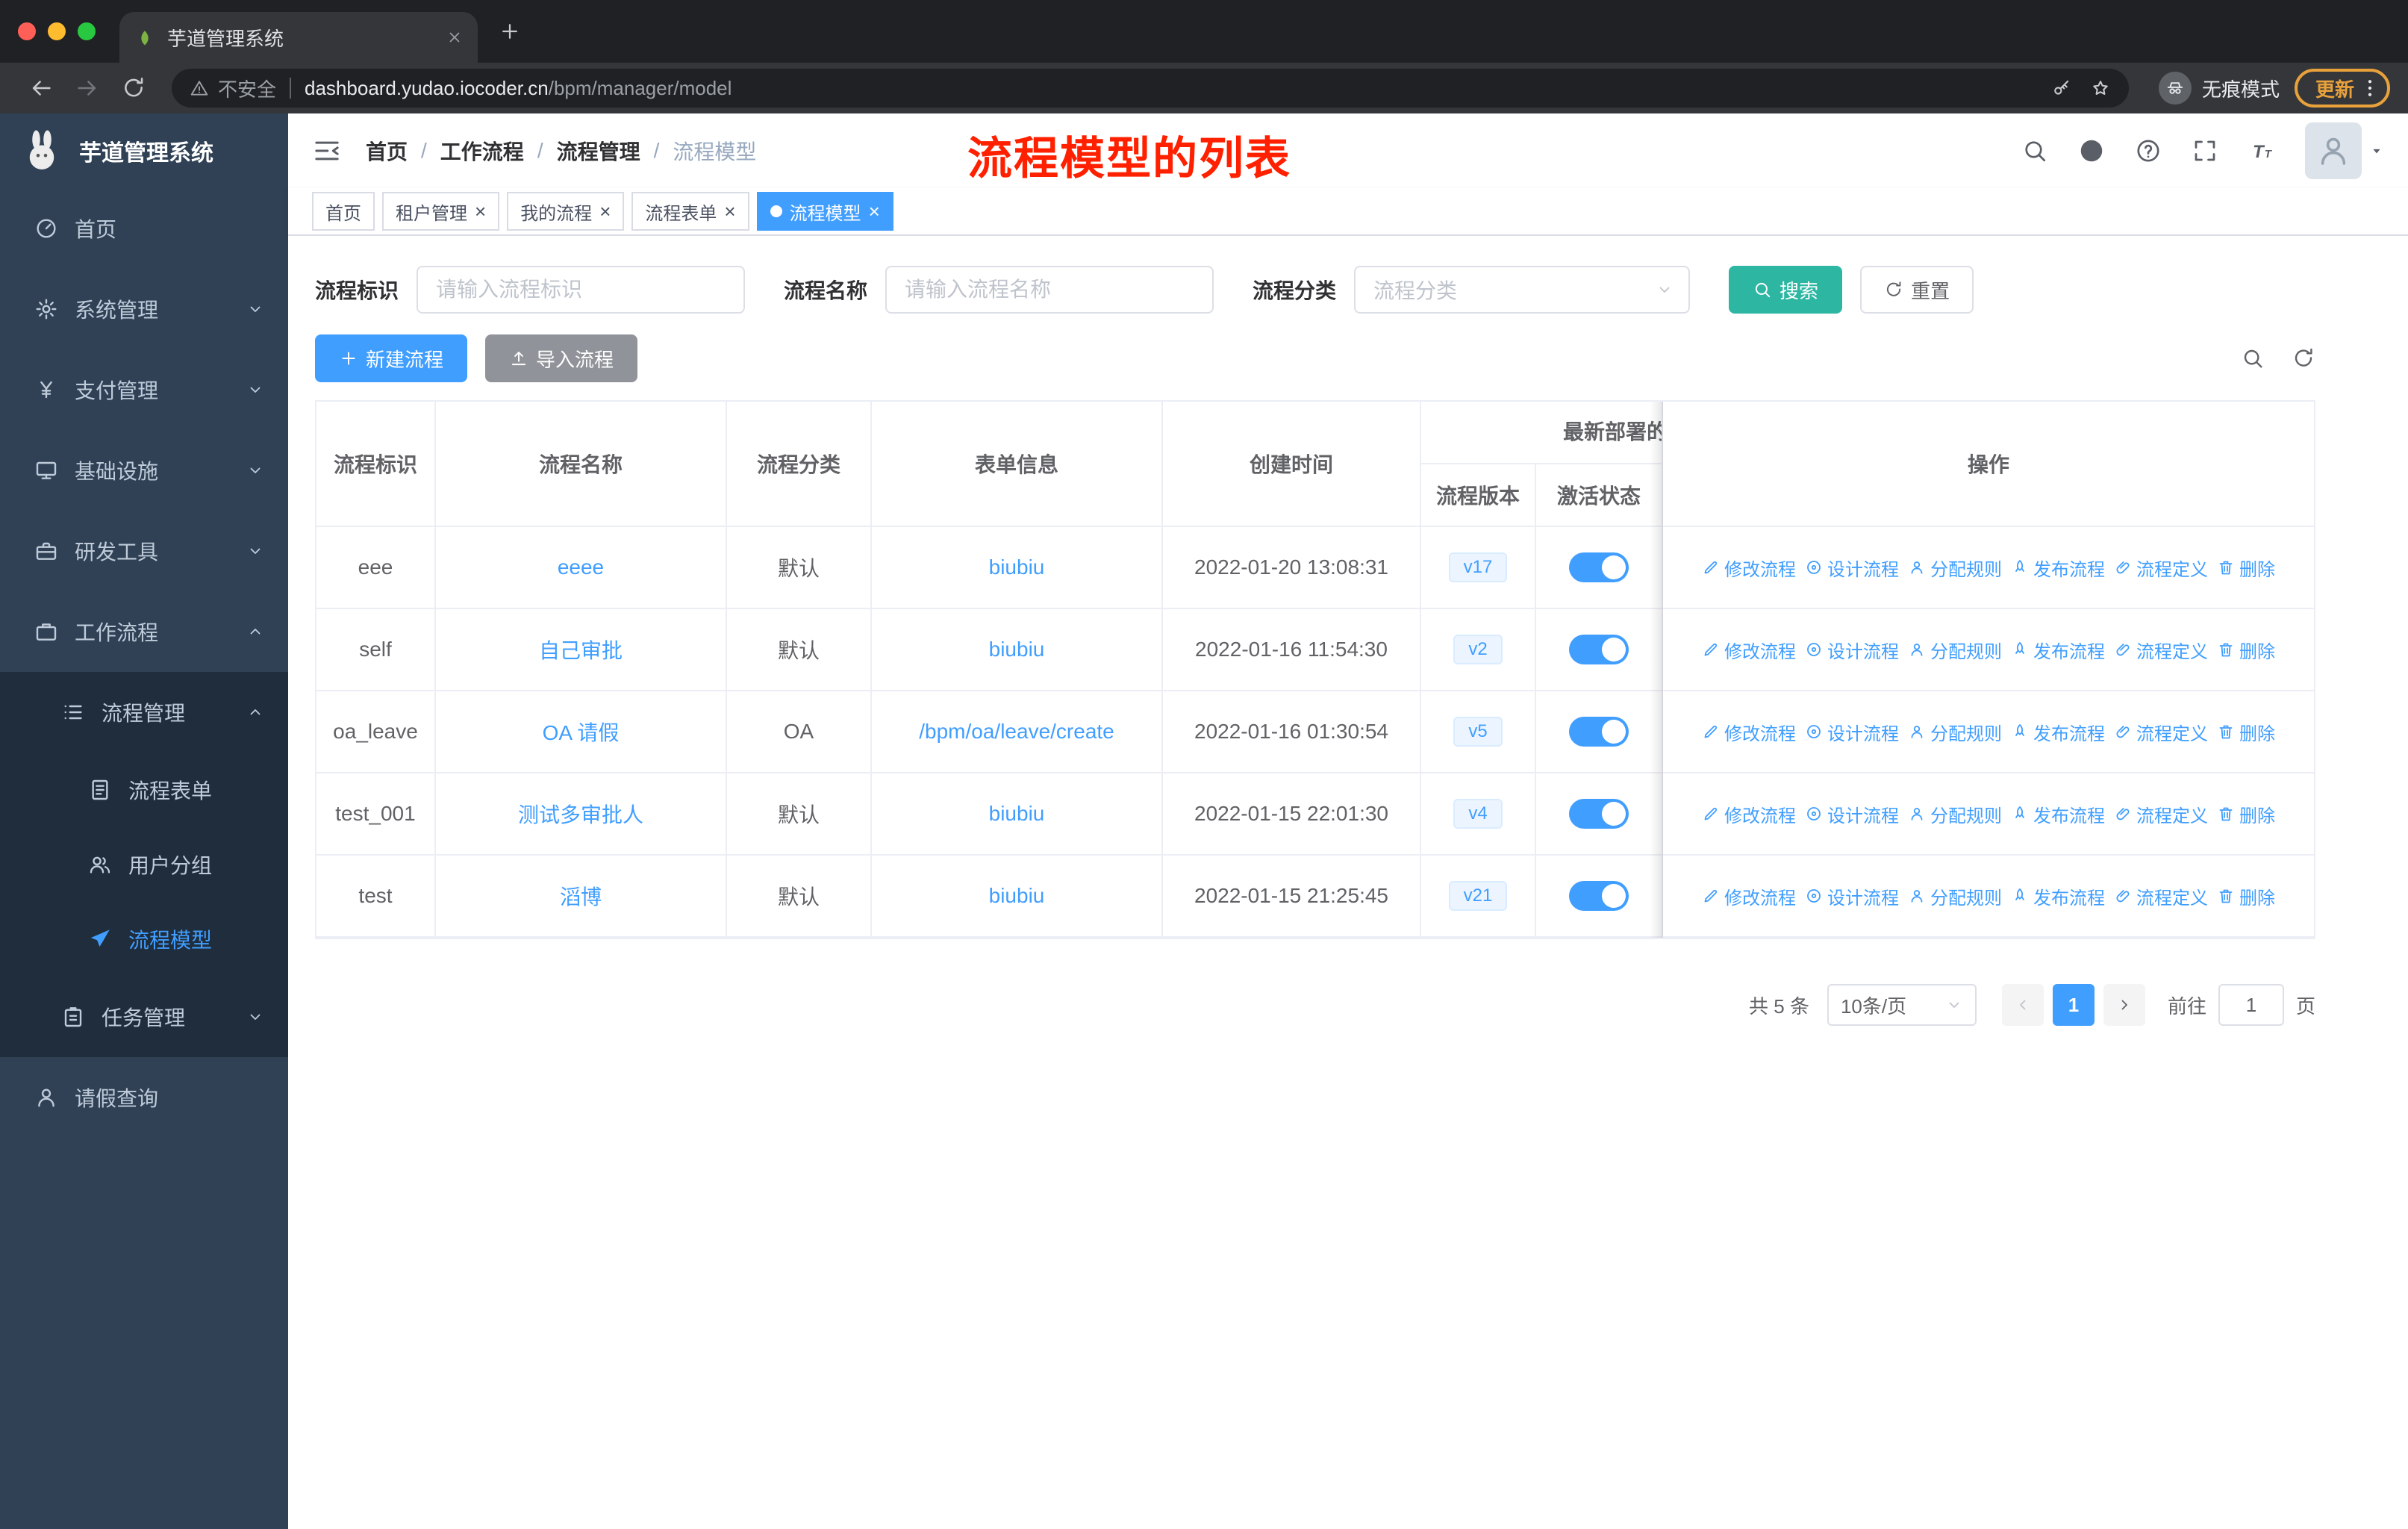 This screenshot has height=1529, width=2408. What do you see at coordinates (144, 940) in the screenshot?
I see `sidebar-item-process-model: 流程模型` at bounding box center [144, 940].